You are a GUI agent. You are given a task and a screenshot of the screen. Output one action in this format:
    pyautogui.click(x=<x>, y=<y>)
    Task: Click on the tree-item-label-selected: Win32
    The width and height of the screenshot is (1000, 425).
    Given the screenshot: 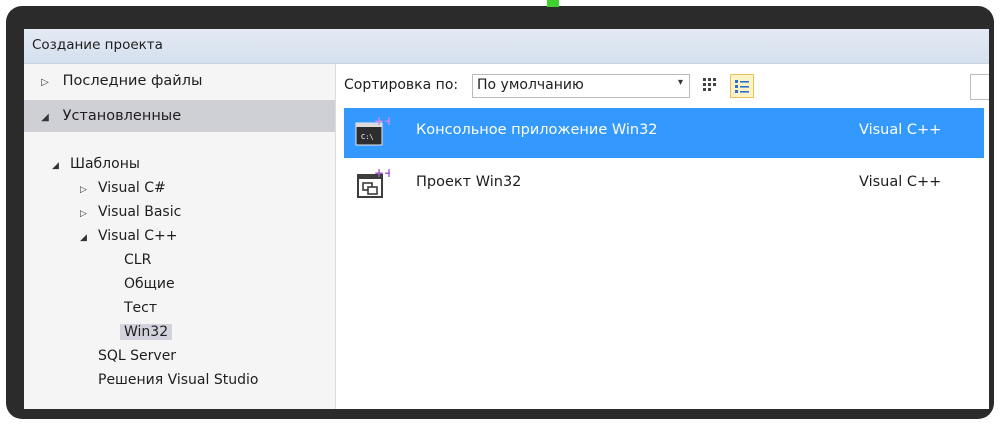 What is the action you would take?
    pyautogui.click(x=146, y=332)
    